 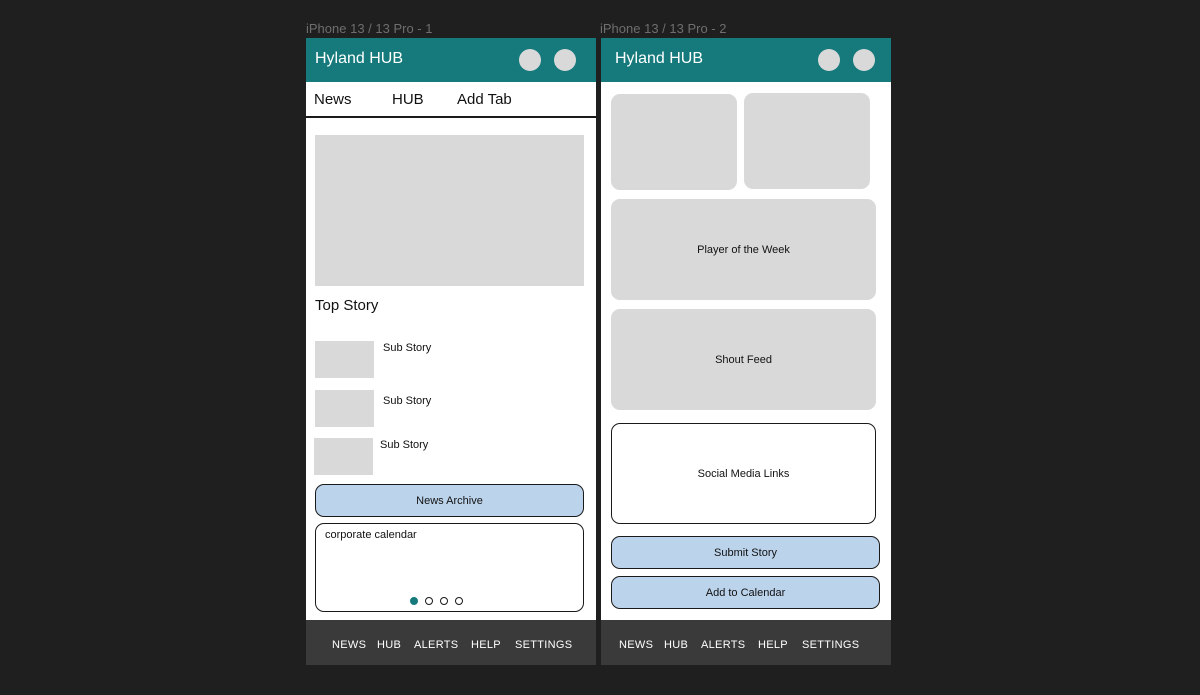 What do you see at coordinates (743, 473) in the screenshot?
I see `social-media-links-card: Social Media Links` at bounding box center [743, 473].